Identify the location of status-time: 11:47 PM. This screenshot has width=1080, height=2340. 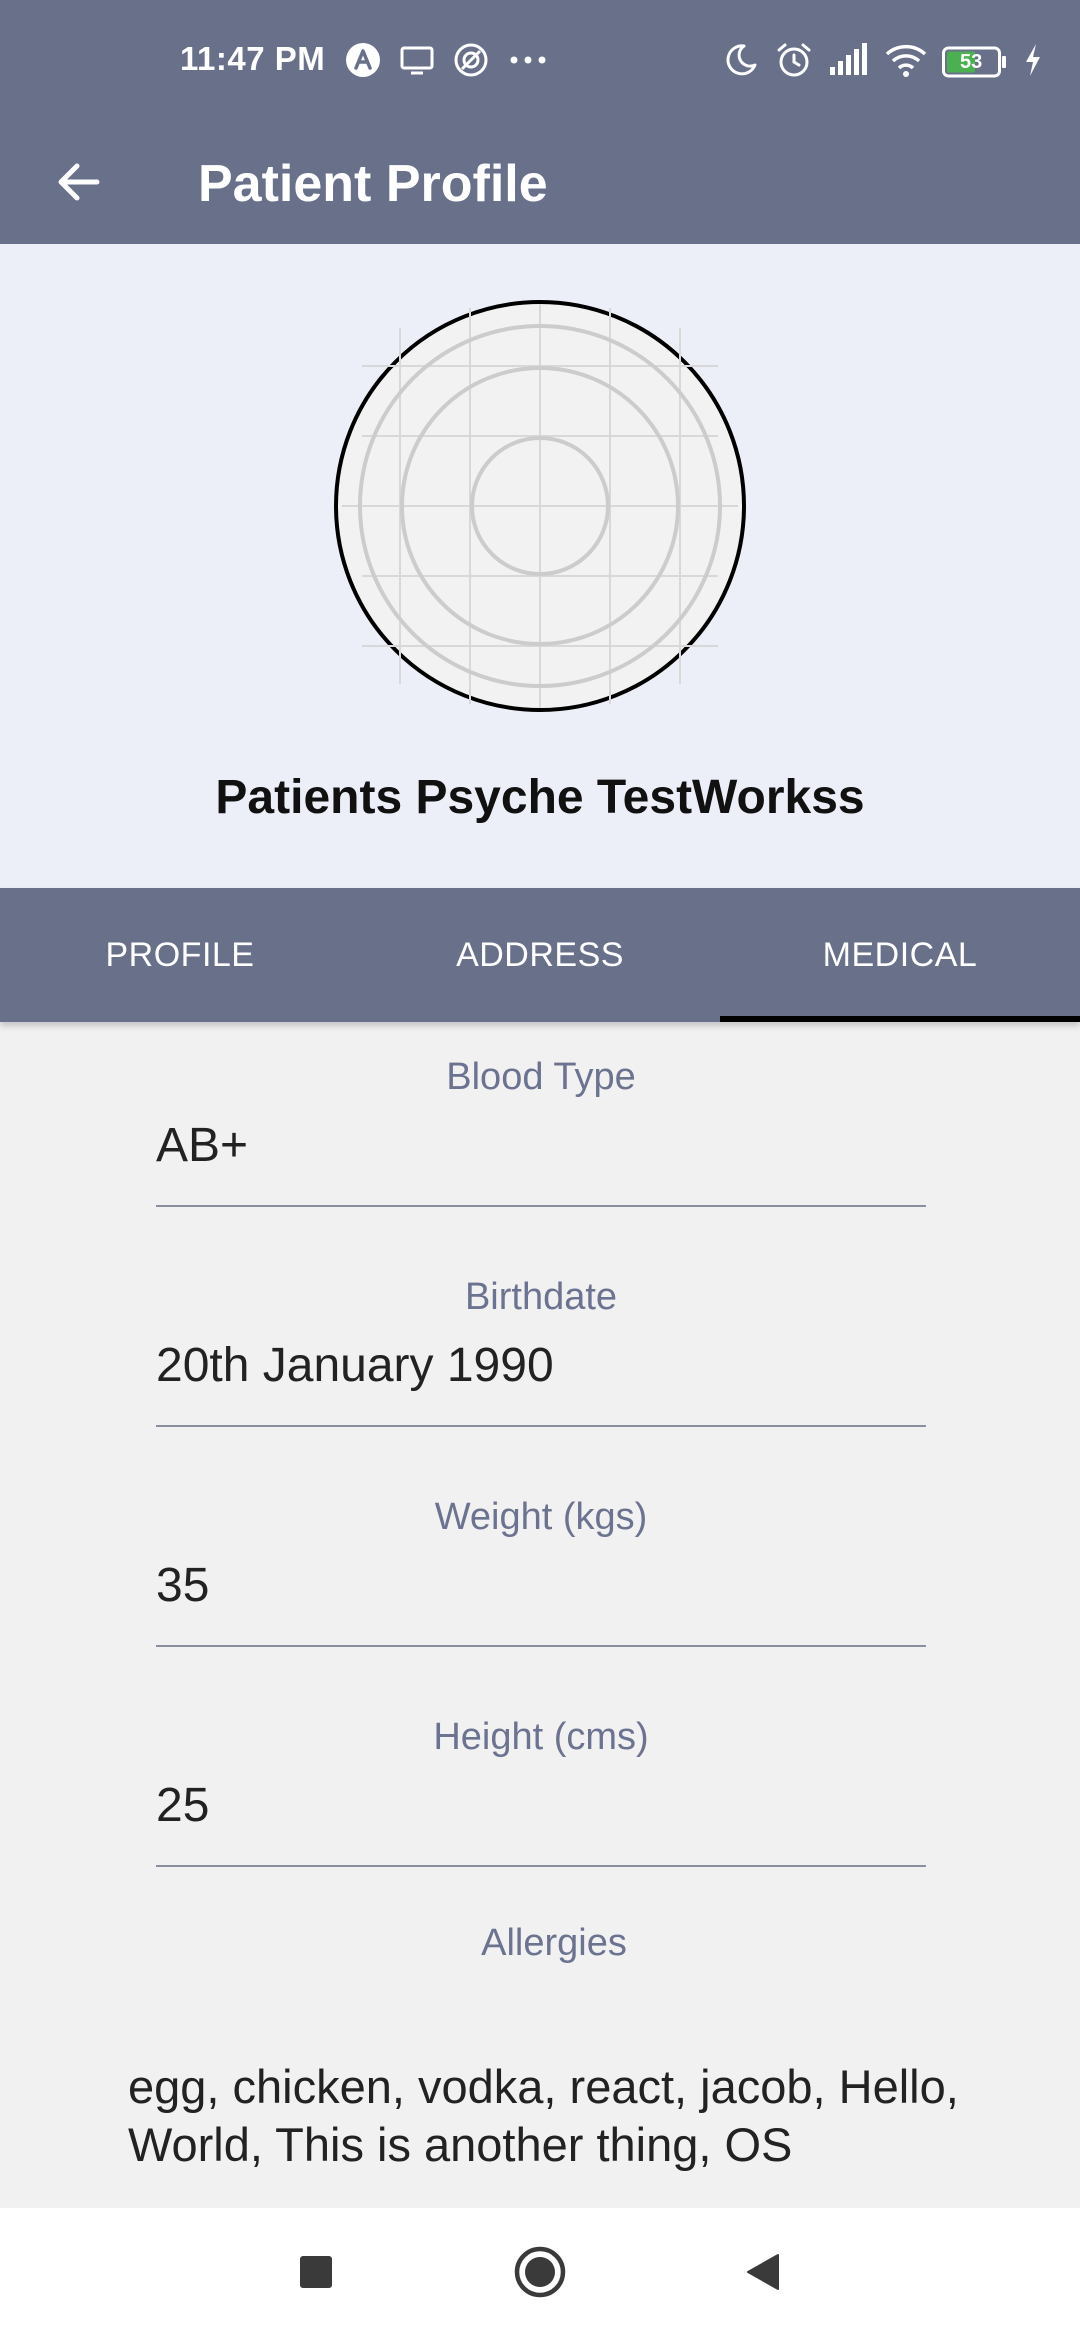
(253, 58).